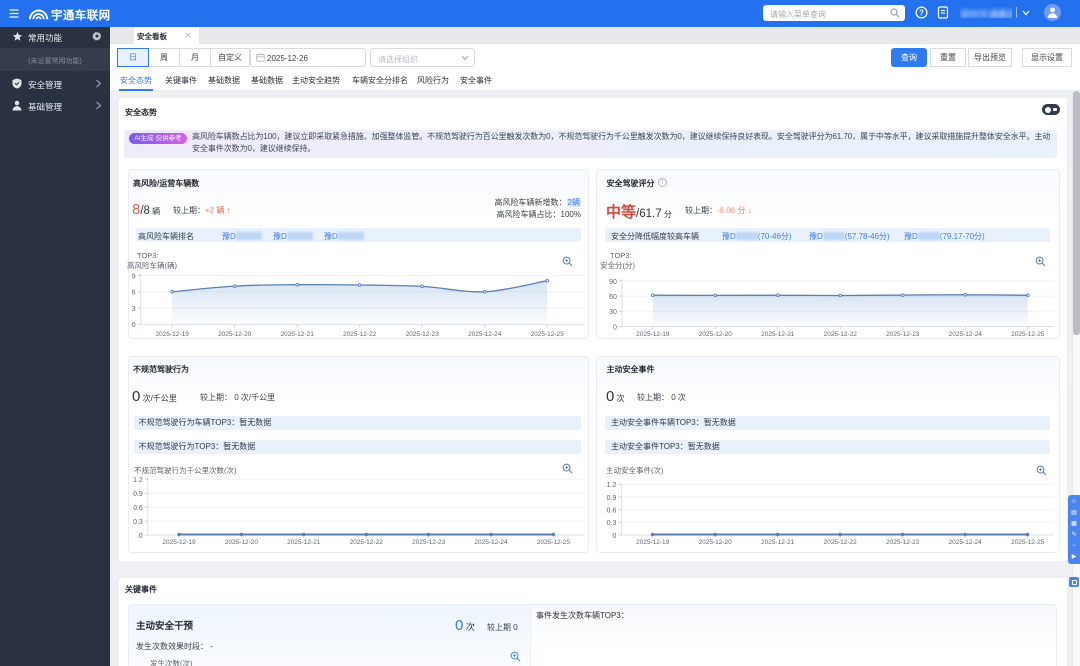 The height and width of the screenshot is (666, 1080). What do you see at coordinates (134, 276) in the screenshot?
I see `svg-text: 9` at bounding box center [134, 276].